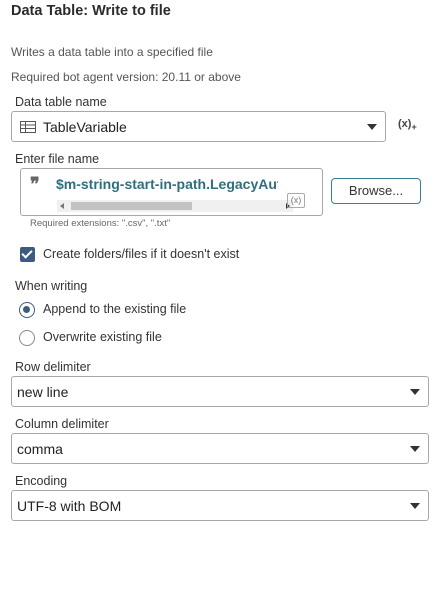 This screenshot has width=445, height=599. Describe the element at coordinates (220, 505) in the screenshot. I see `encoding-select: UTF-8 with BOM` at that location.